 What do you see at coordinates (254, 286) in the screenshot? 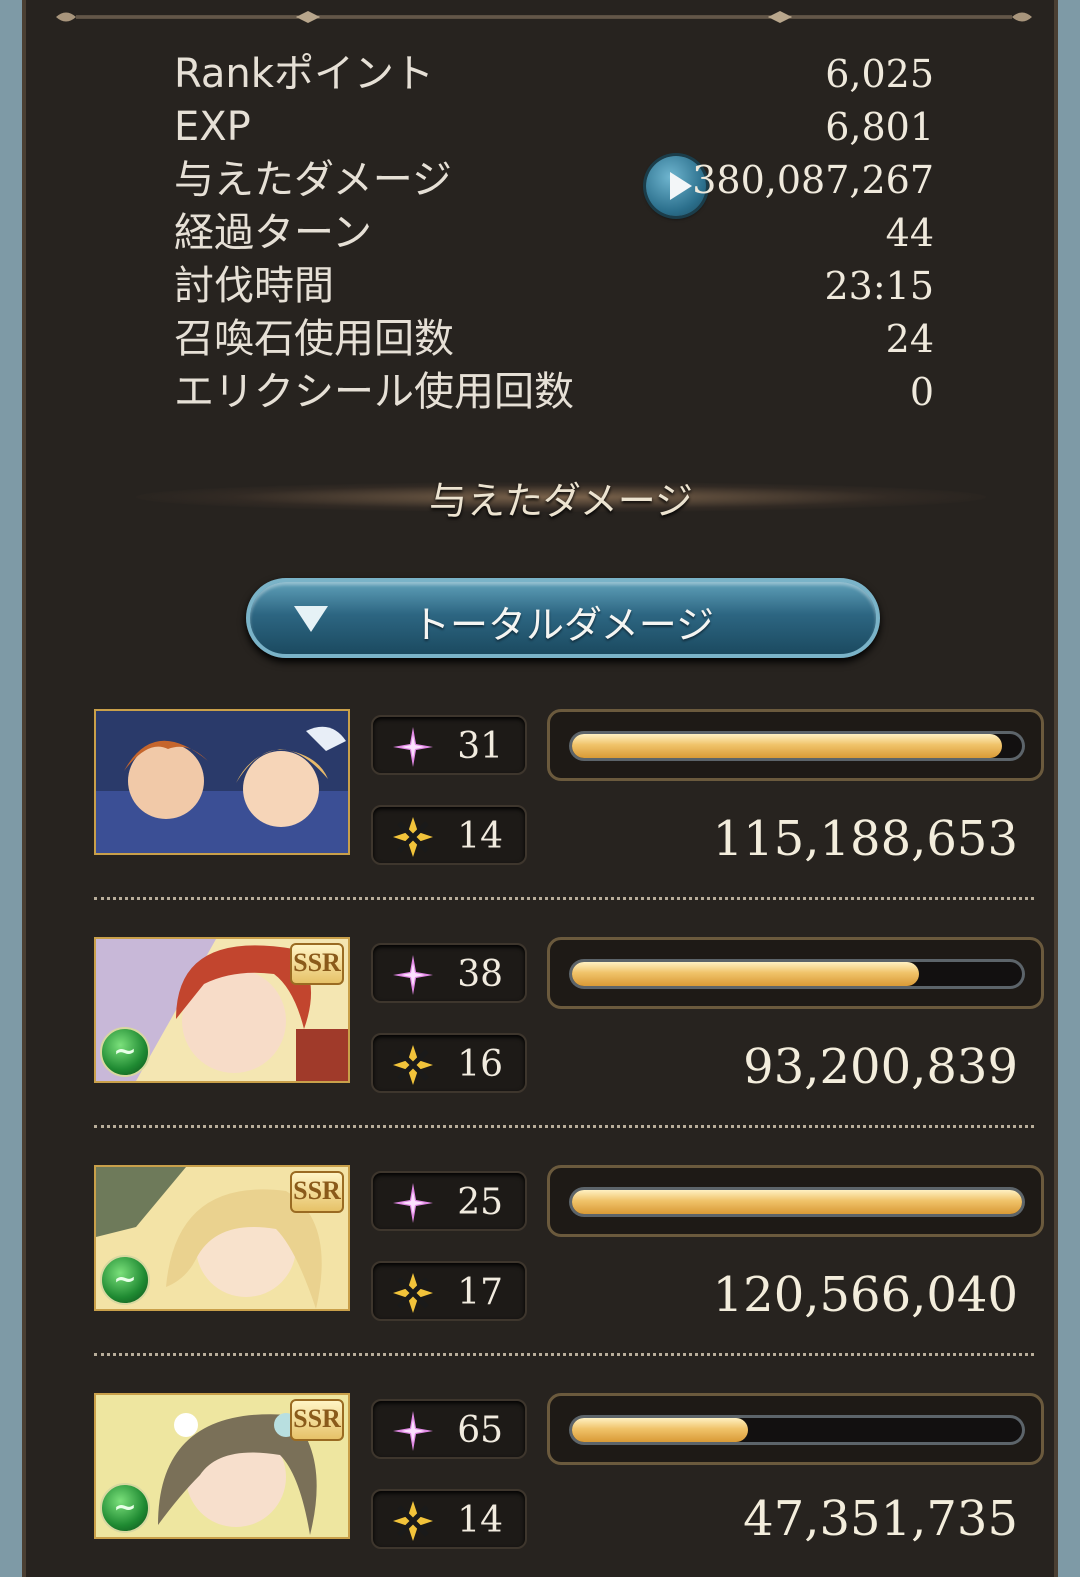
I see `stat-label: 討伐時間` at bounding box center [254, 286].